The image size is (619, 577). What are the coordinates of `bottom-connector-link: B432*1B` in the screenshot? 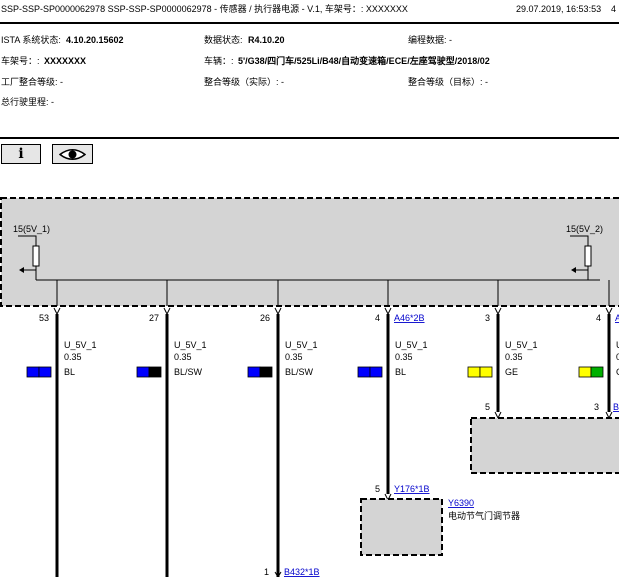 It's located at (302, 572).